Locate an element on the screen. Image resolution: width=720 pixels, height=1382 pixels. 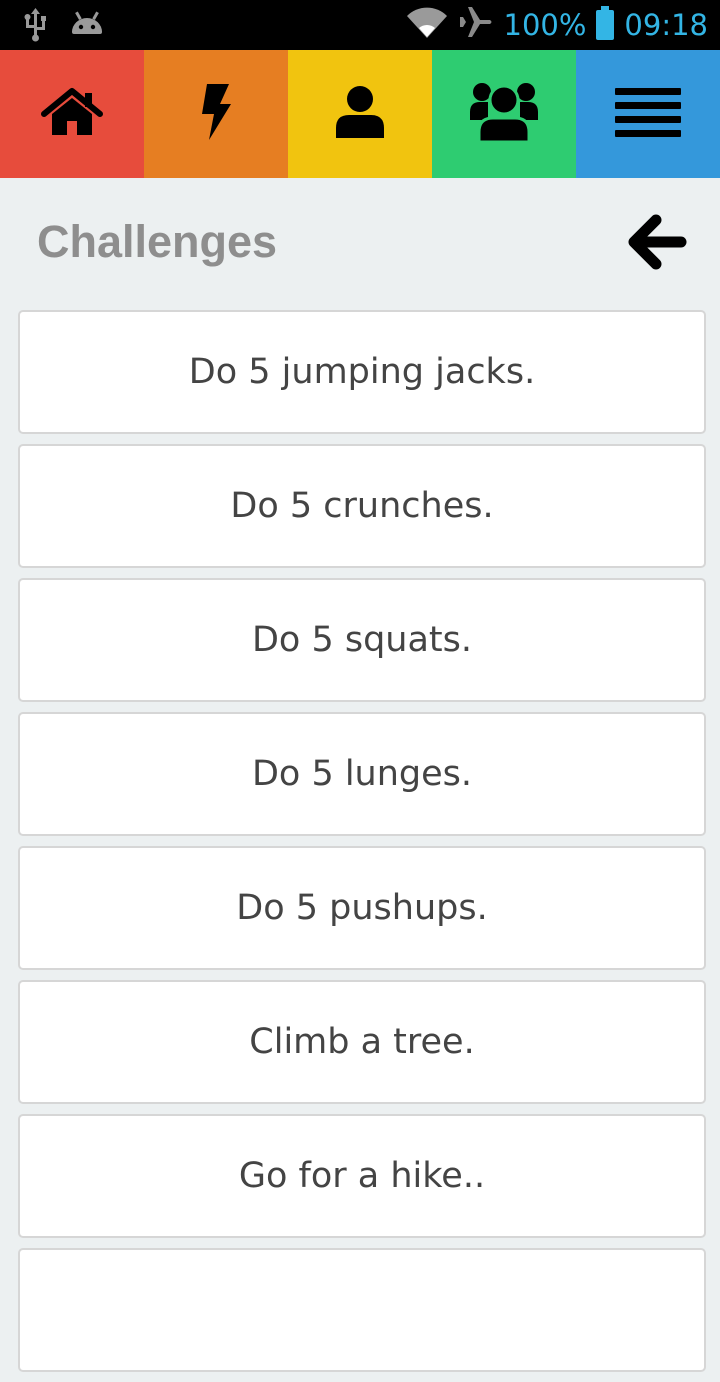
user-icon is located at coordinates (360, 114).